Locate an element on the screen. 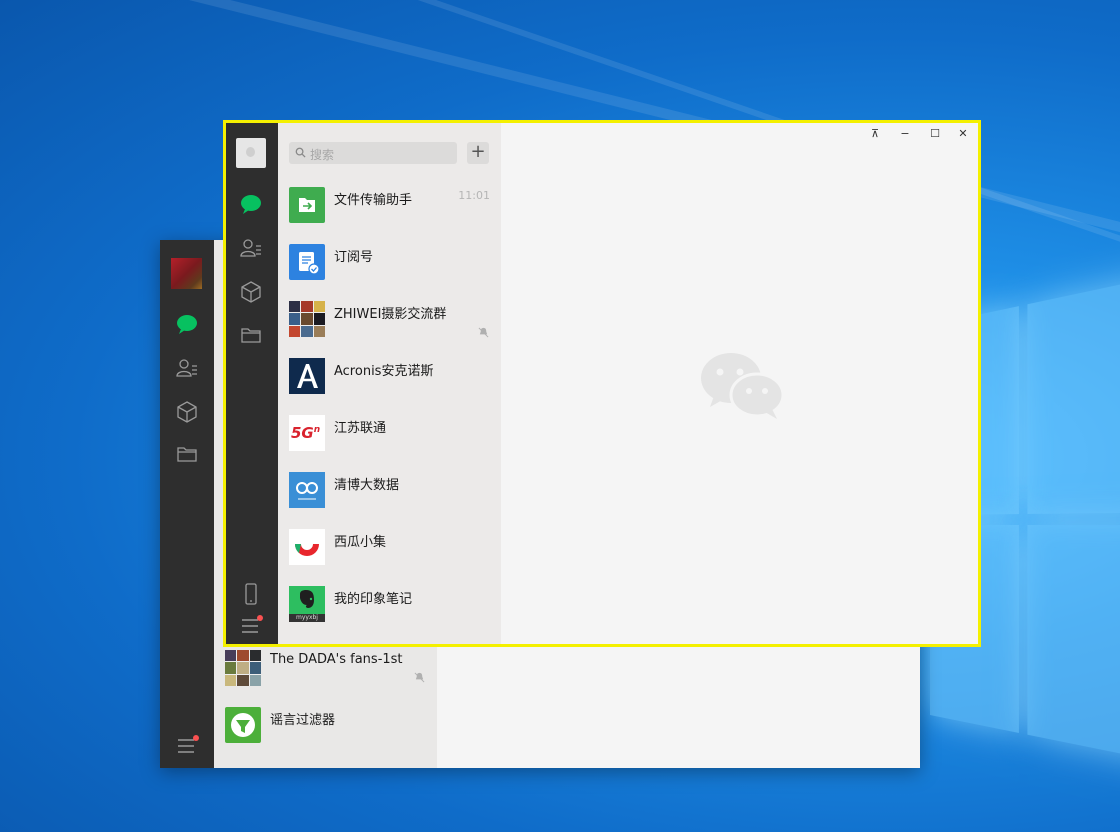 This screenshot has width=1120, height=832. chat-item: The DADA's fans-1st is located at coordinates (325, 678).